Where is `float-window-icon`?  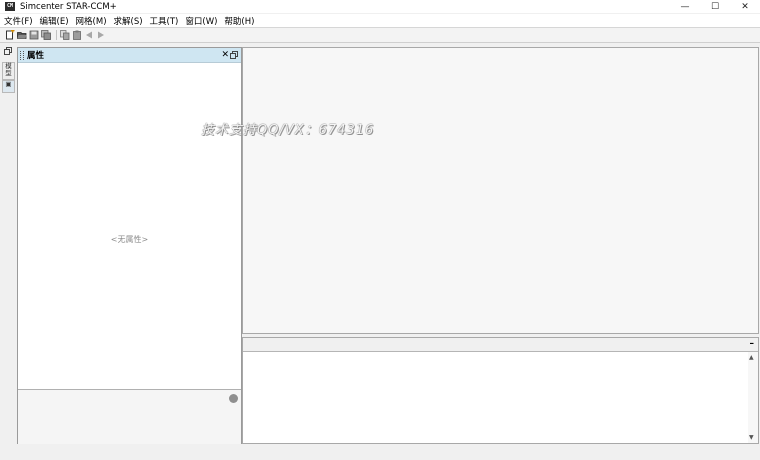 float-window-icon is located at coordinates (234, 55).